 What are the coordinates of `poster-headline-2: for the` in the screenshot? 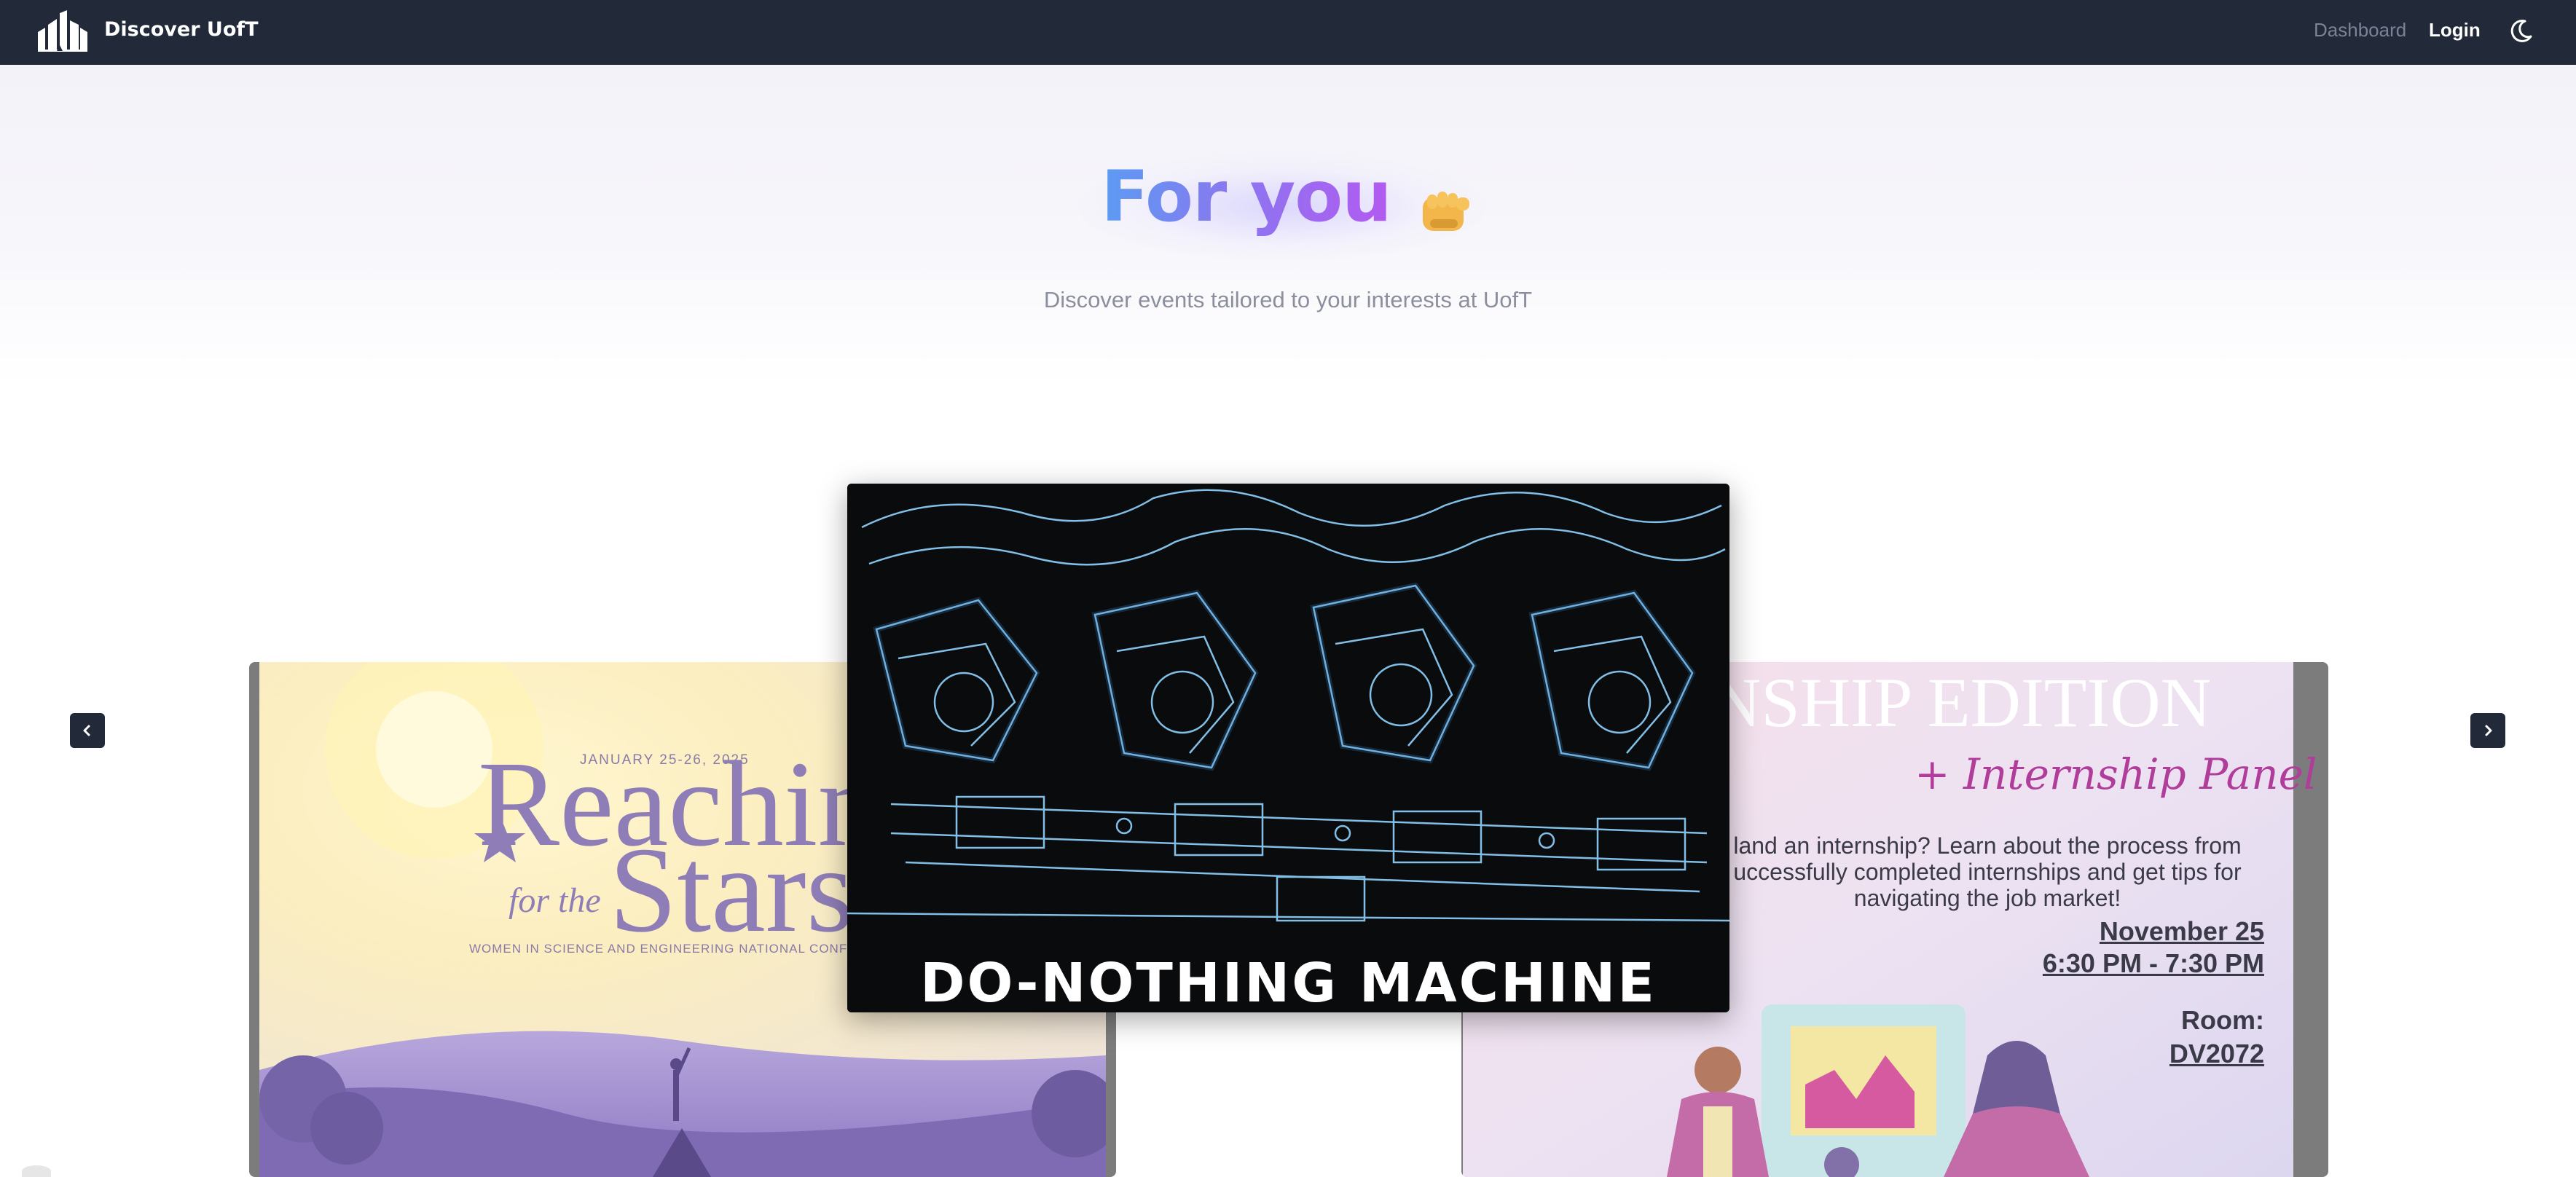 It's located at (554, 900).